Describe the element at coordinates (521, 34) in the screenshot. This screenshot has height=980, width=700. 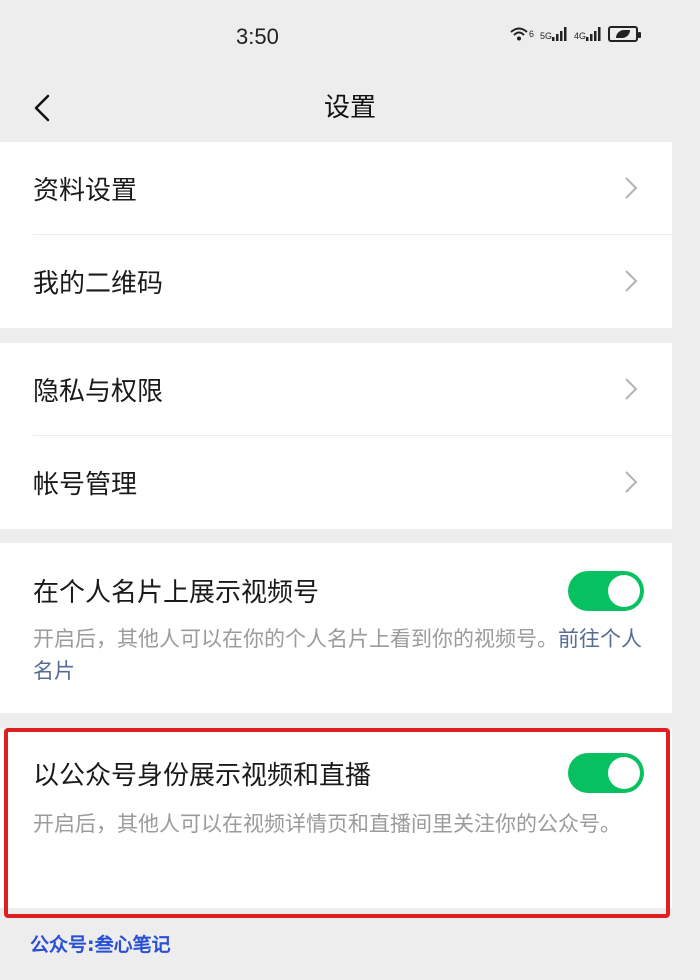
I see `wifi-icon: 6` at that location.